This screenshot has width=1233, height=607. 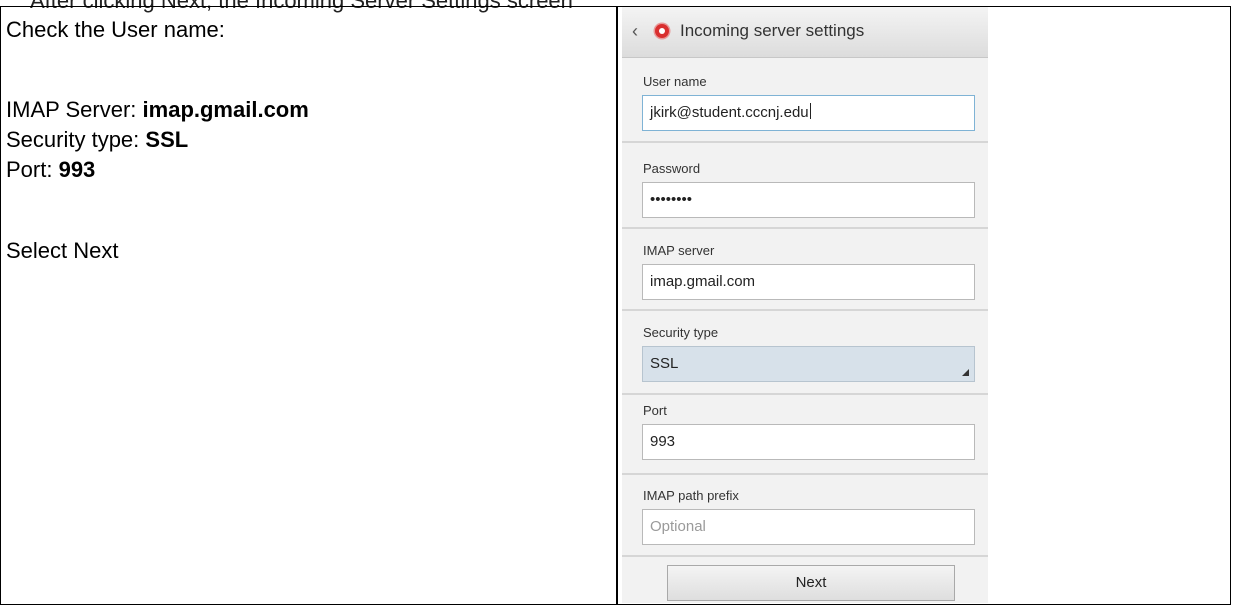 I want to click on action-bar: ‹ Incoming server settings, so click(x=805, y=32).